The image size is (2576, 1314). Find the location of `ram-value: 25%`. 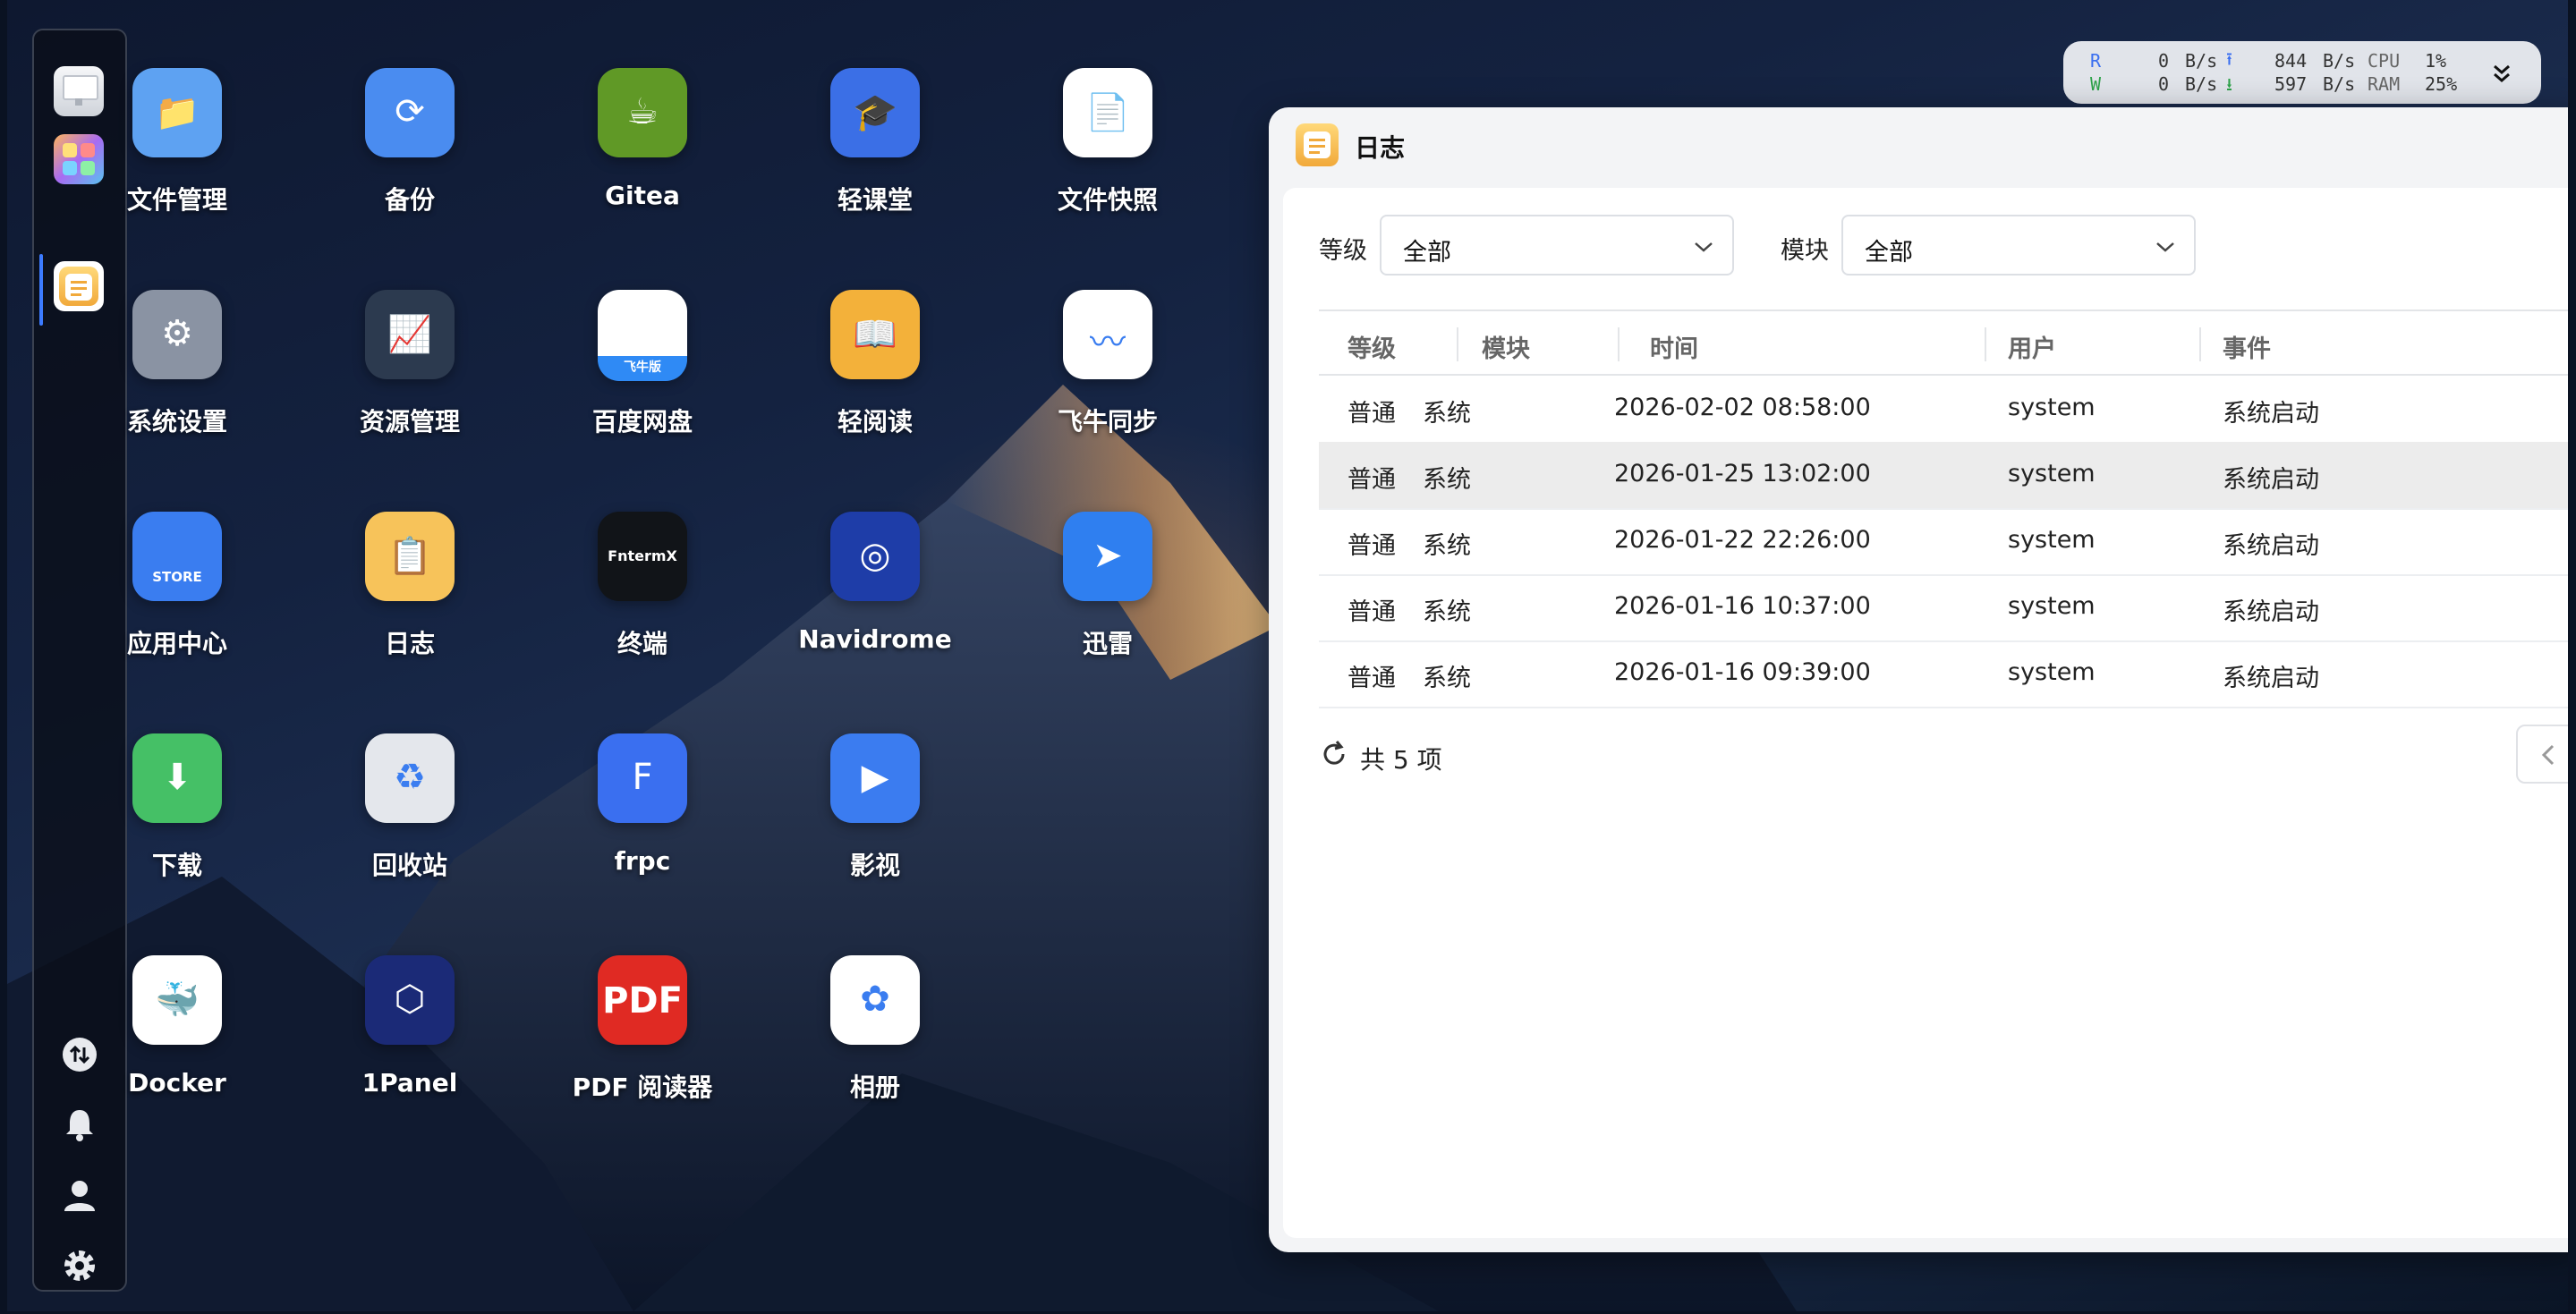

ram-value: 25% is located at coordinates (2441, 84).